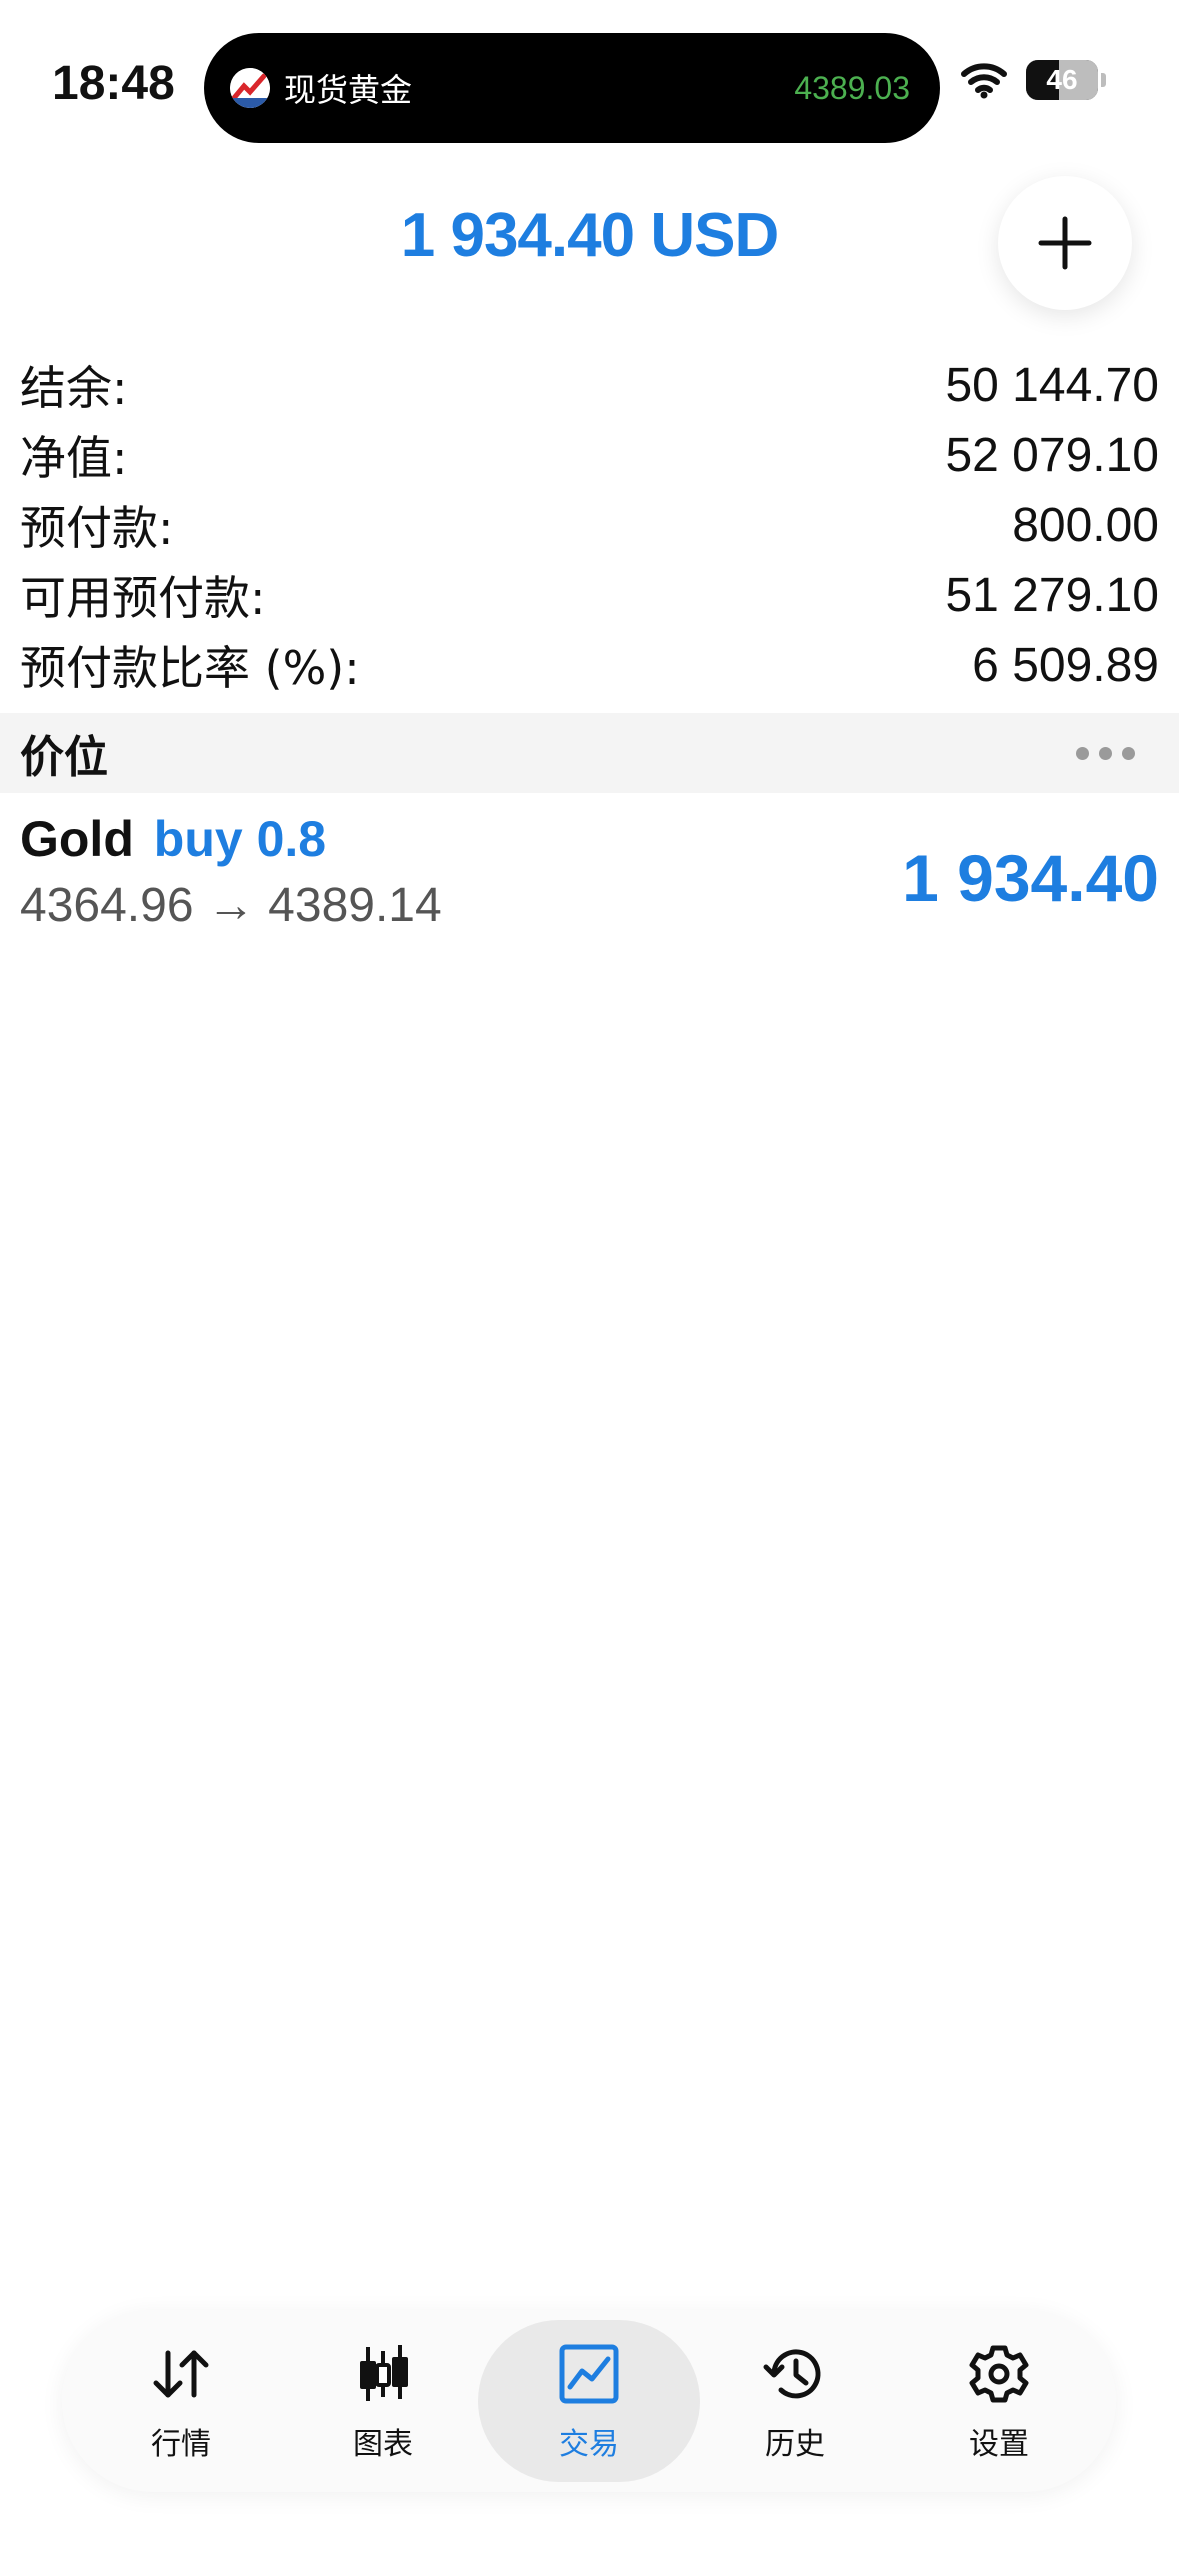  Describe the element at coordinates (852, 87) in the screenshot. I see `island-price: 4389.03` at that location.